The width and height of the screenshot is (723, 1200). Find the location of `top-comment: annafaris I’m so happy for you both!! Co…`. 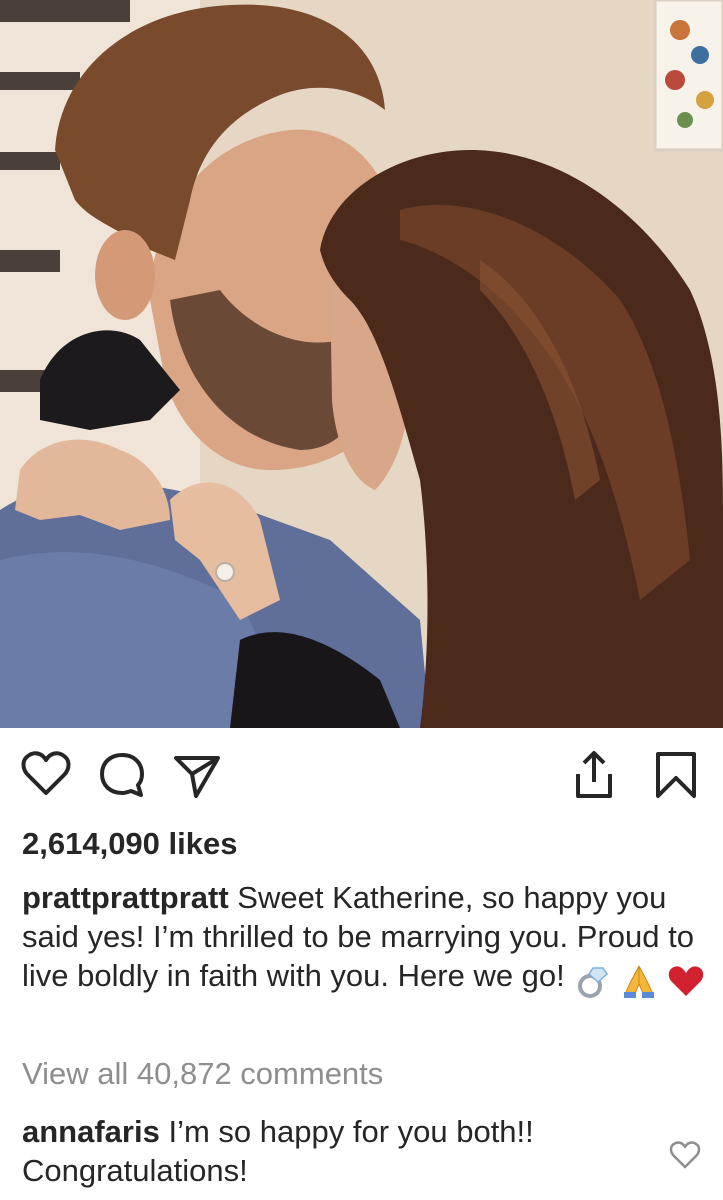

top-comment: annafaris I’m so happy for you both!! Co… is located at coordinates (332, 1151).